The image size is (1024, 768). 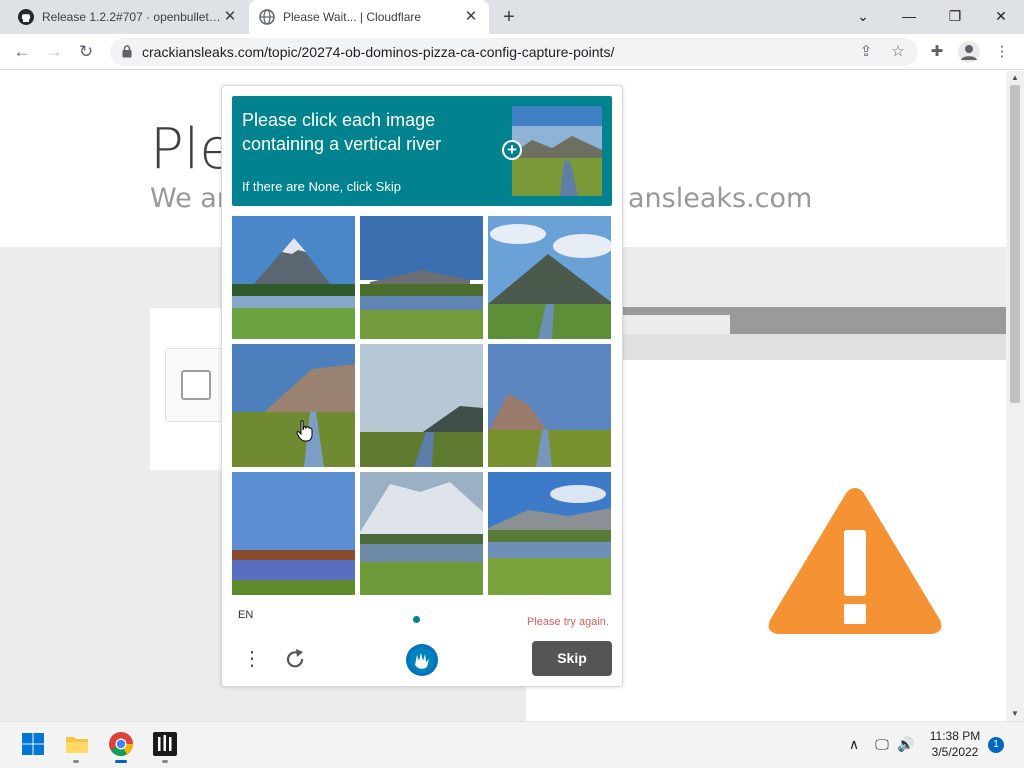 What do you see at coordinates (165, 761) in the screenshot?
I see `openbullet-indicator` at bounding box center [165, 761].